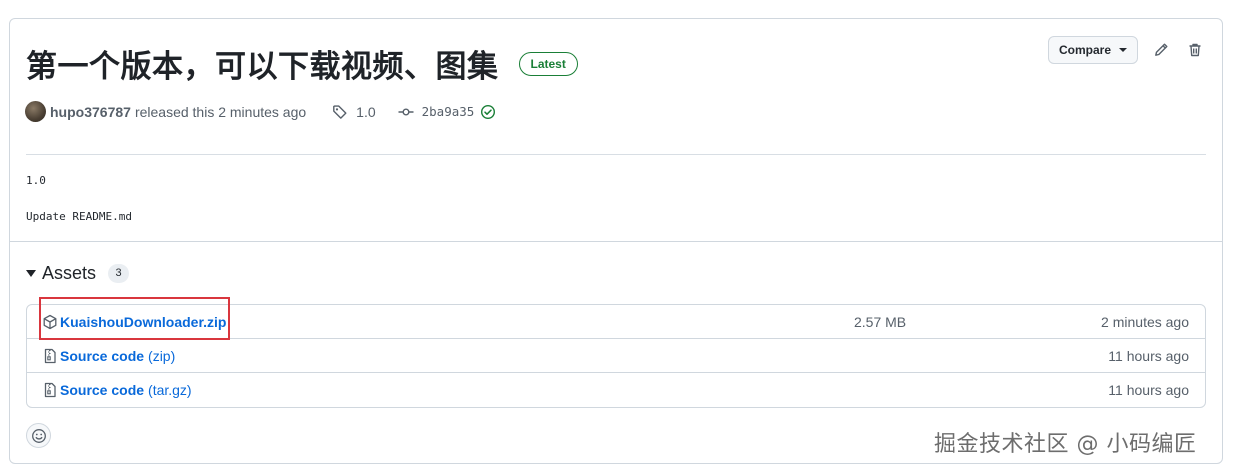 The image size is (1235, 472). Describe the element at coordinates (36, 180) in the screenshot. I see `release-notes-line: 1.0` at that location.